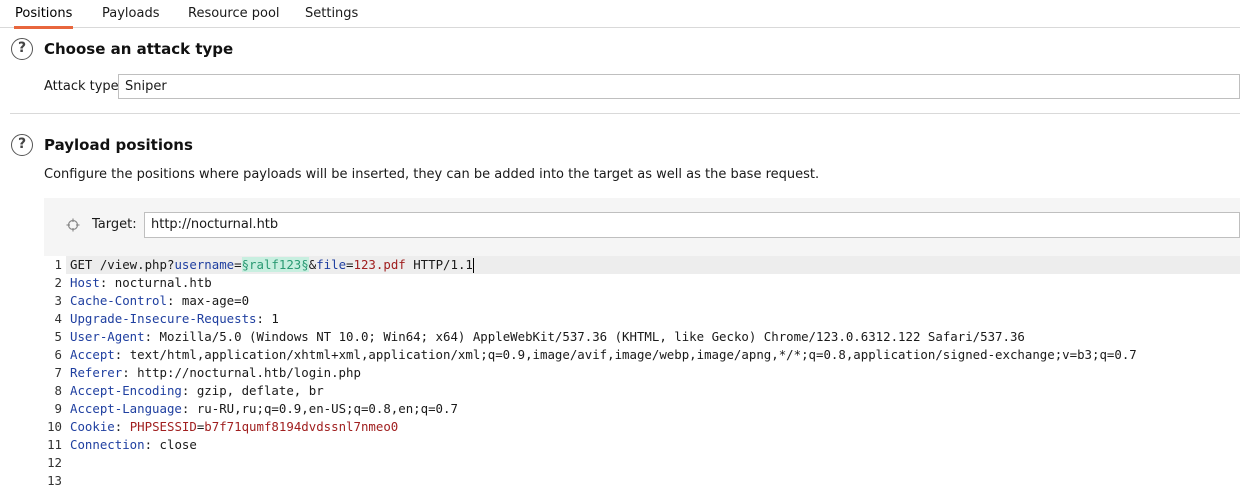  I want to click on header-line-cache-control: Cache-Control: max-age=0, so click(160, 300).